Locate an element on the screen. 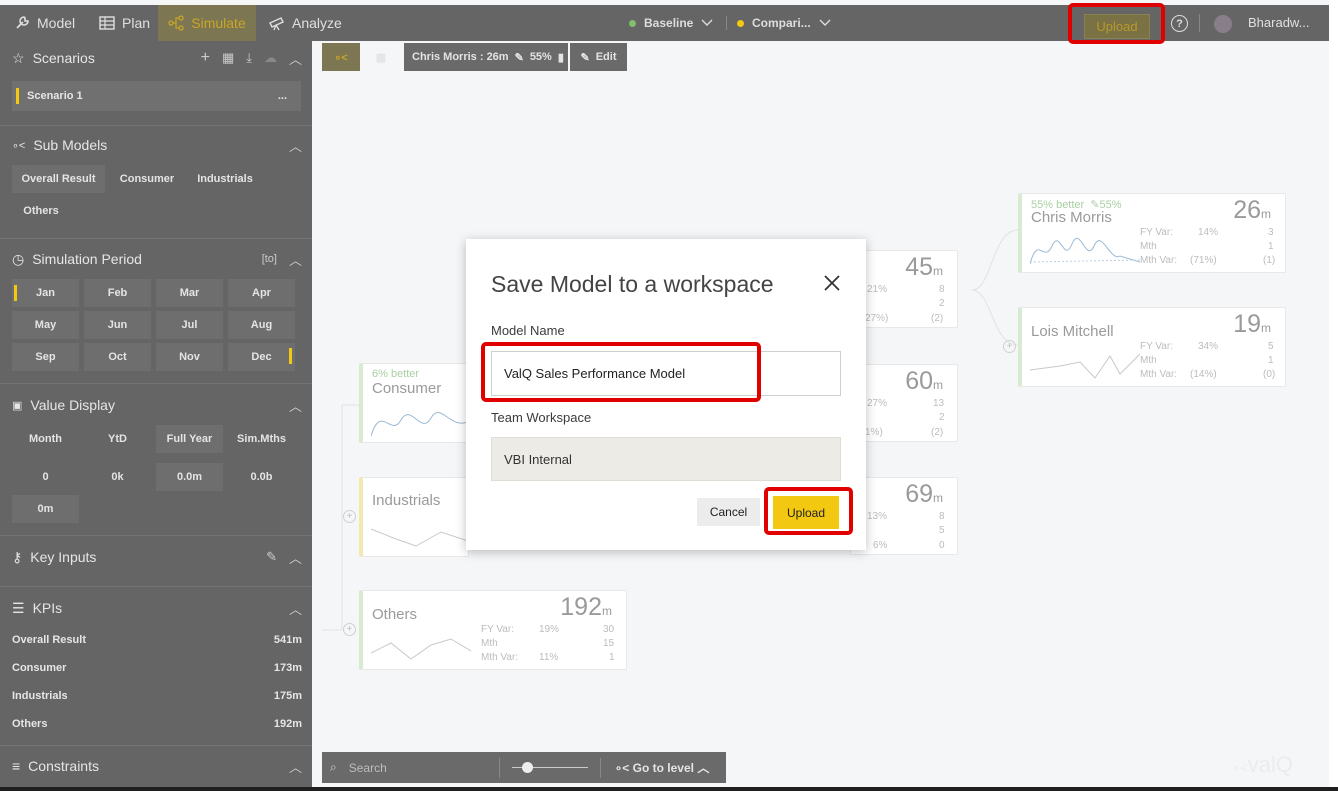 The width and height of the screenshot is (1338, 791). submodel-chip: Industrials is located at coordinates (225, 179).